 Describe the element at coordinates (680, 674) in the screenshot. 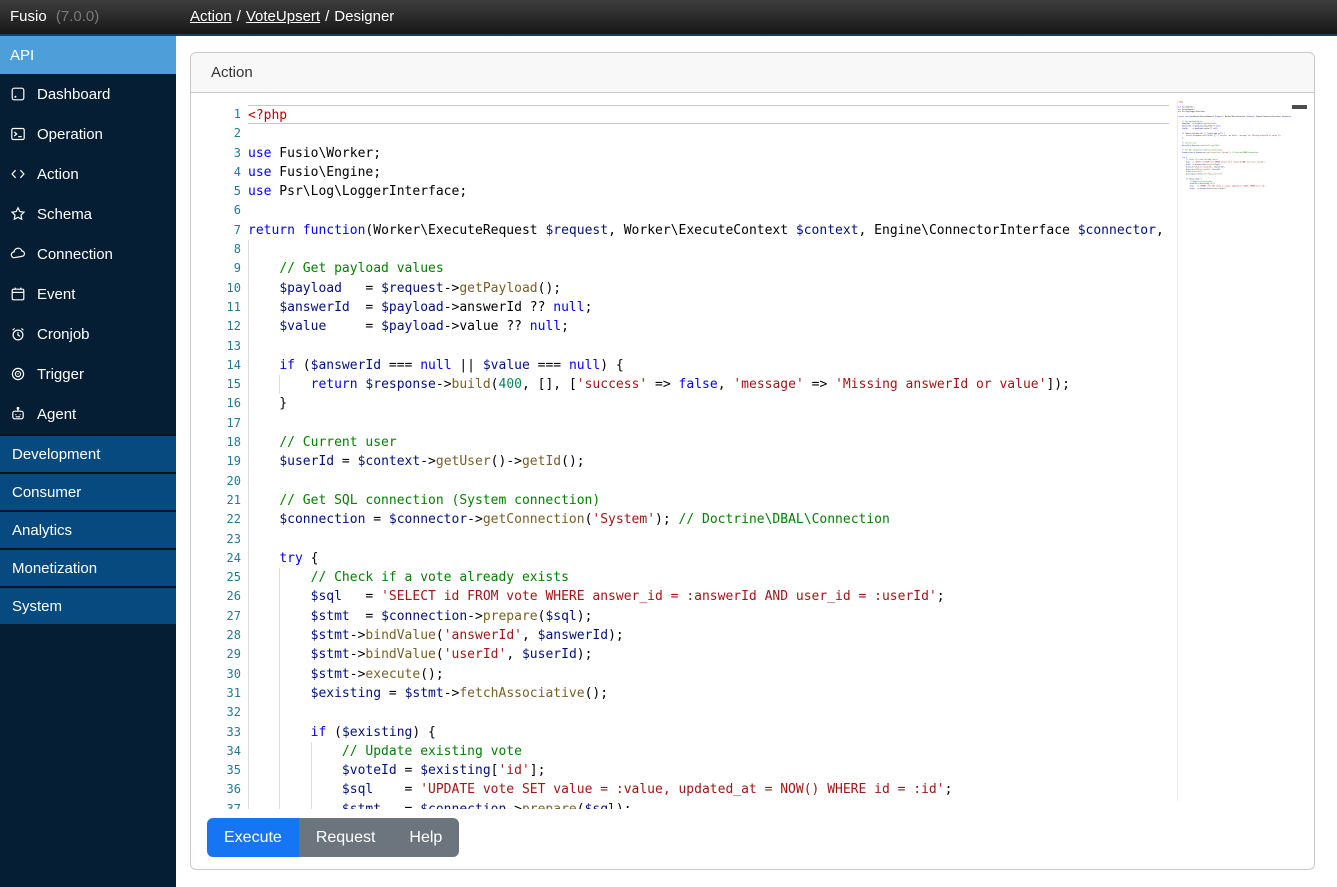

I see `code-line: 30 $stmt->execute();` at that location.